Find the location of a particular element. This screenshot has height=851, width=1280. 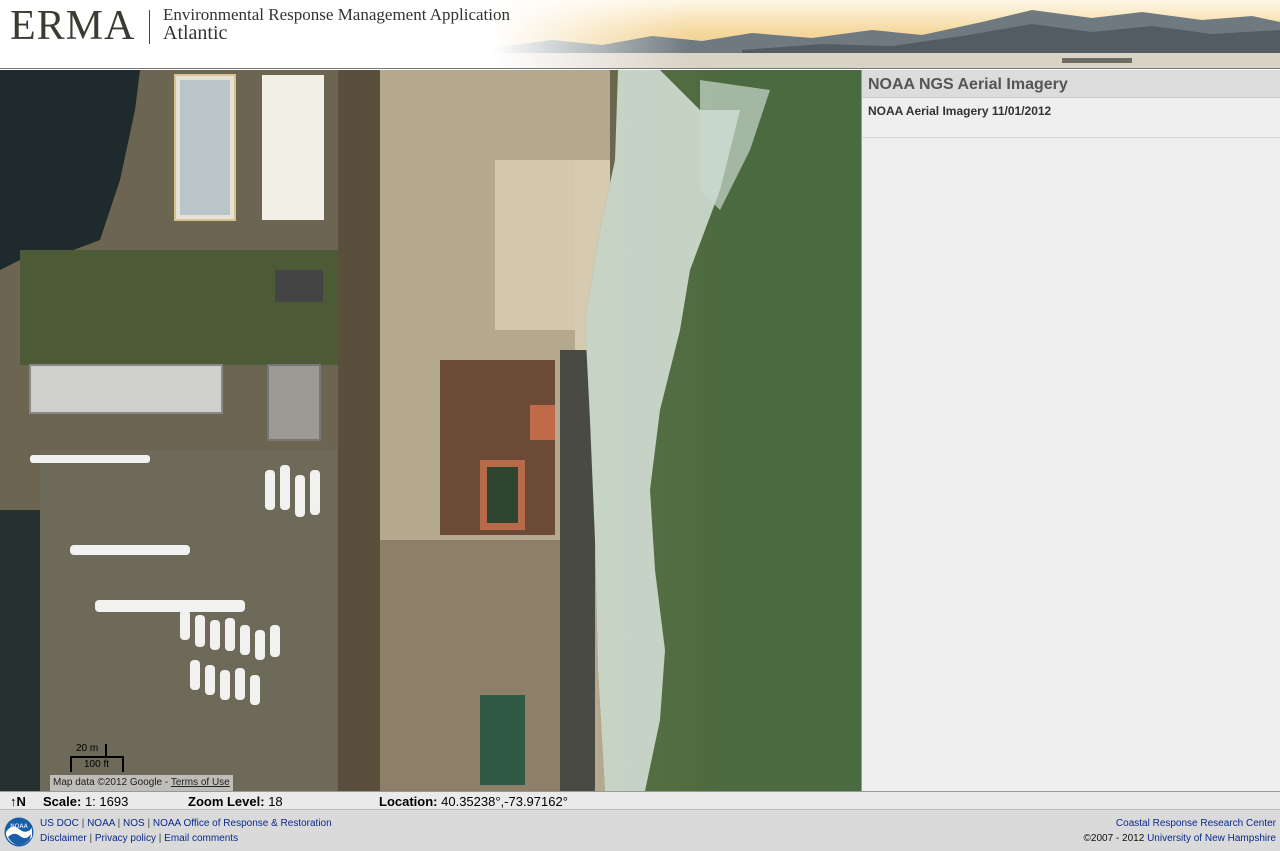

footer-link-privacy: Privacy policy is located at coordinates (125, 838).